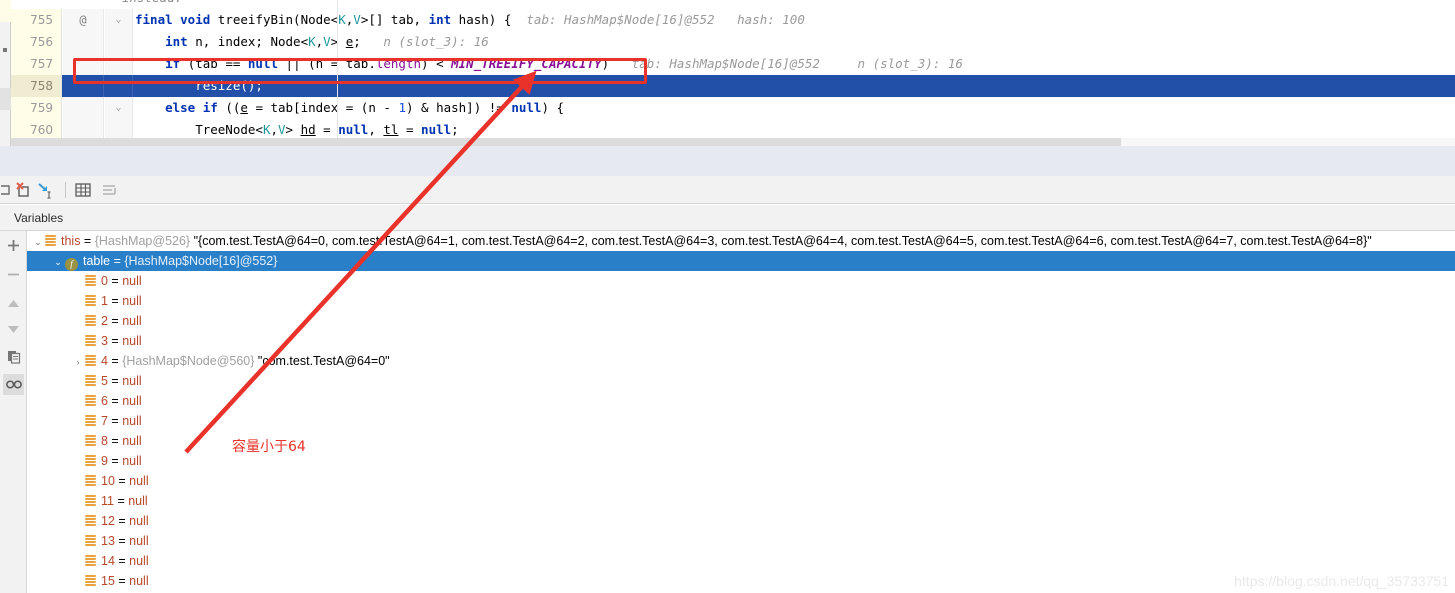  Describe the element at coordinates (5, 99) in the screenshot. I see `marker-stripe` at that location.